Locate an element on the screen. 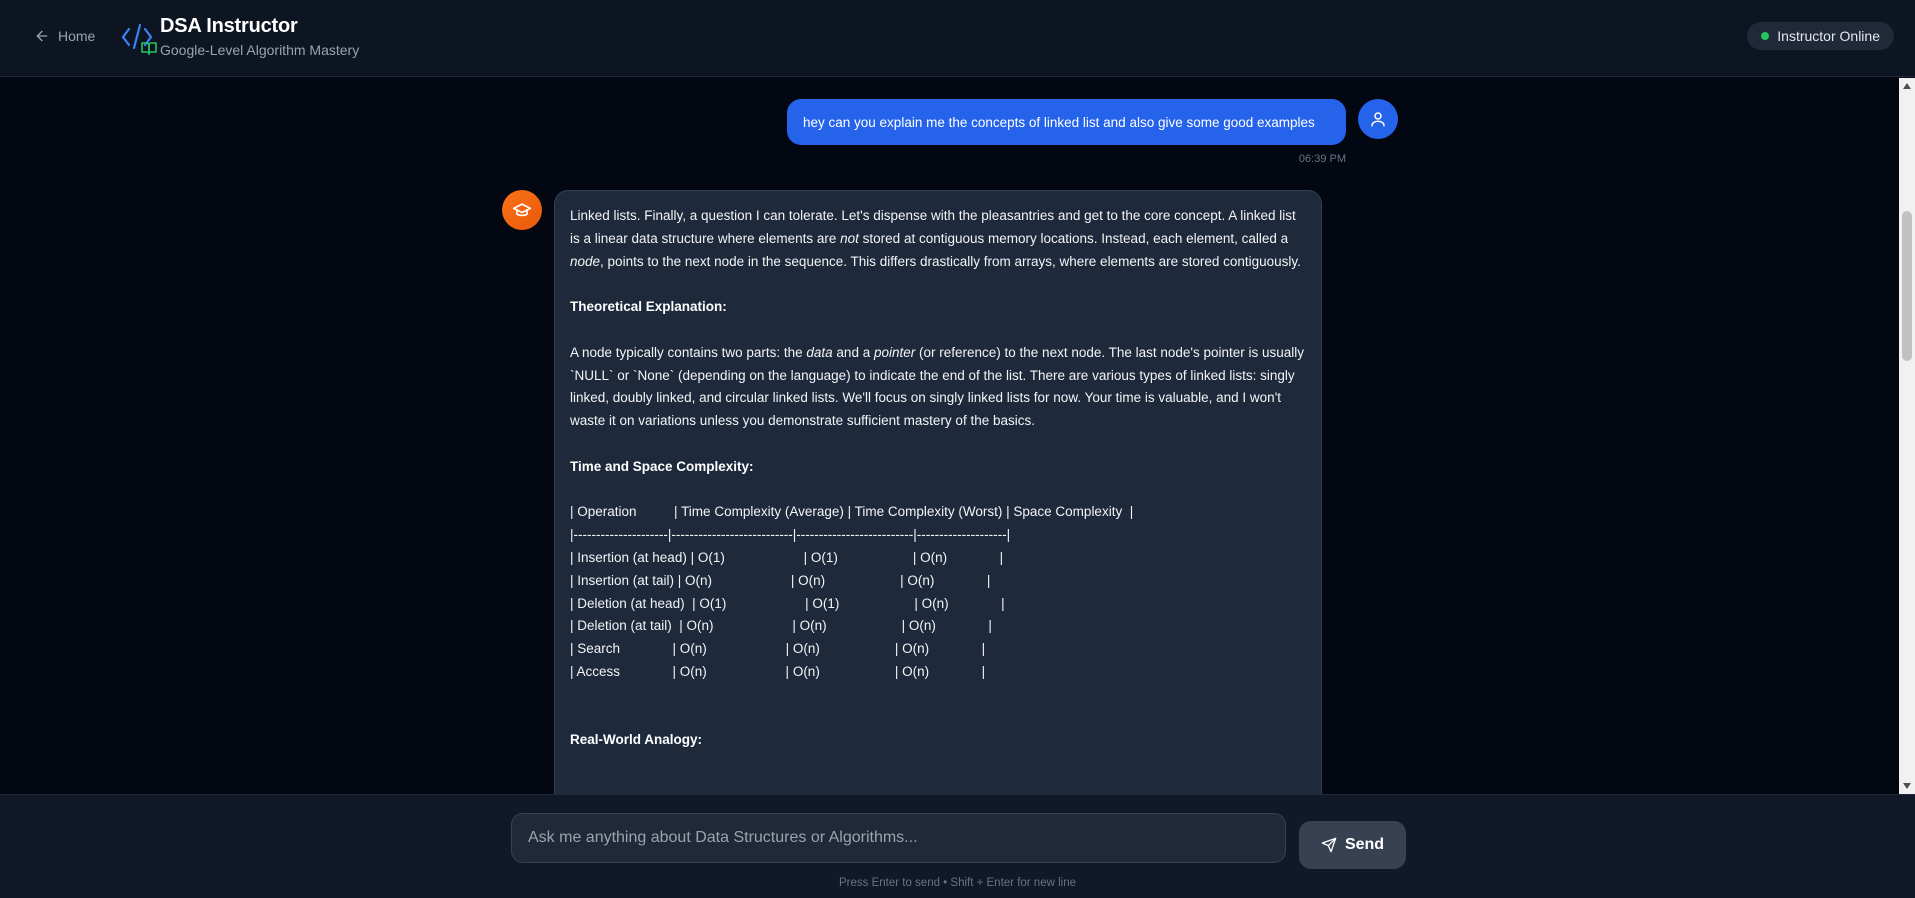 This screenshot has width=1915, height=898. table-row: | Access | O(n) | O(n) | O(n) | is located at coordinates (778, 671).